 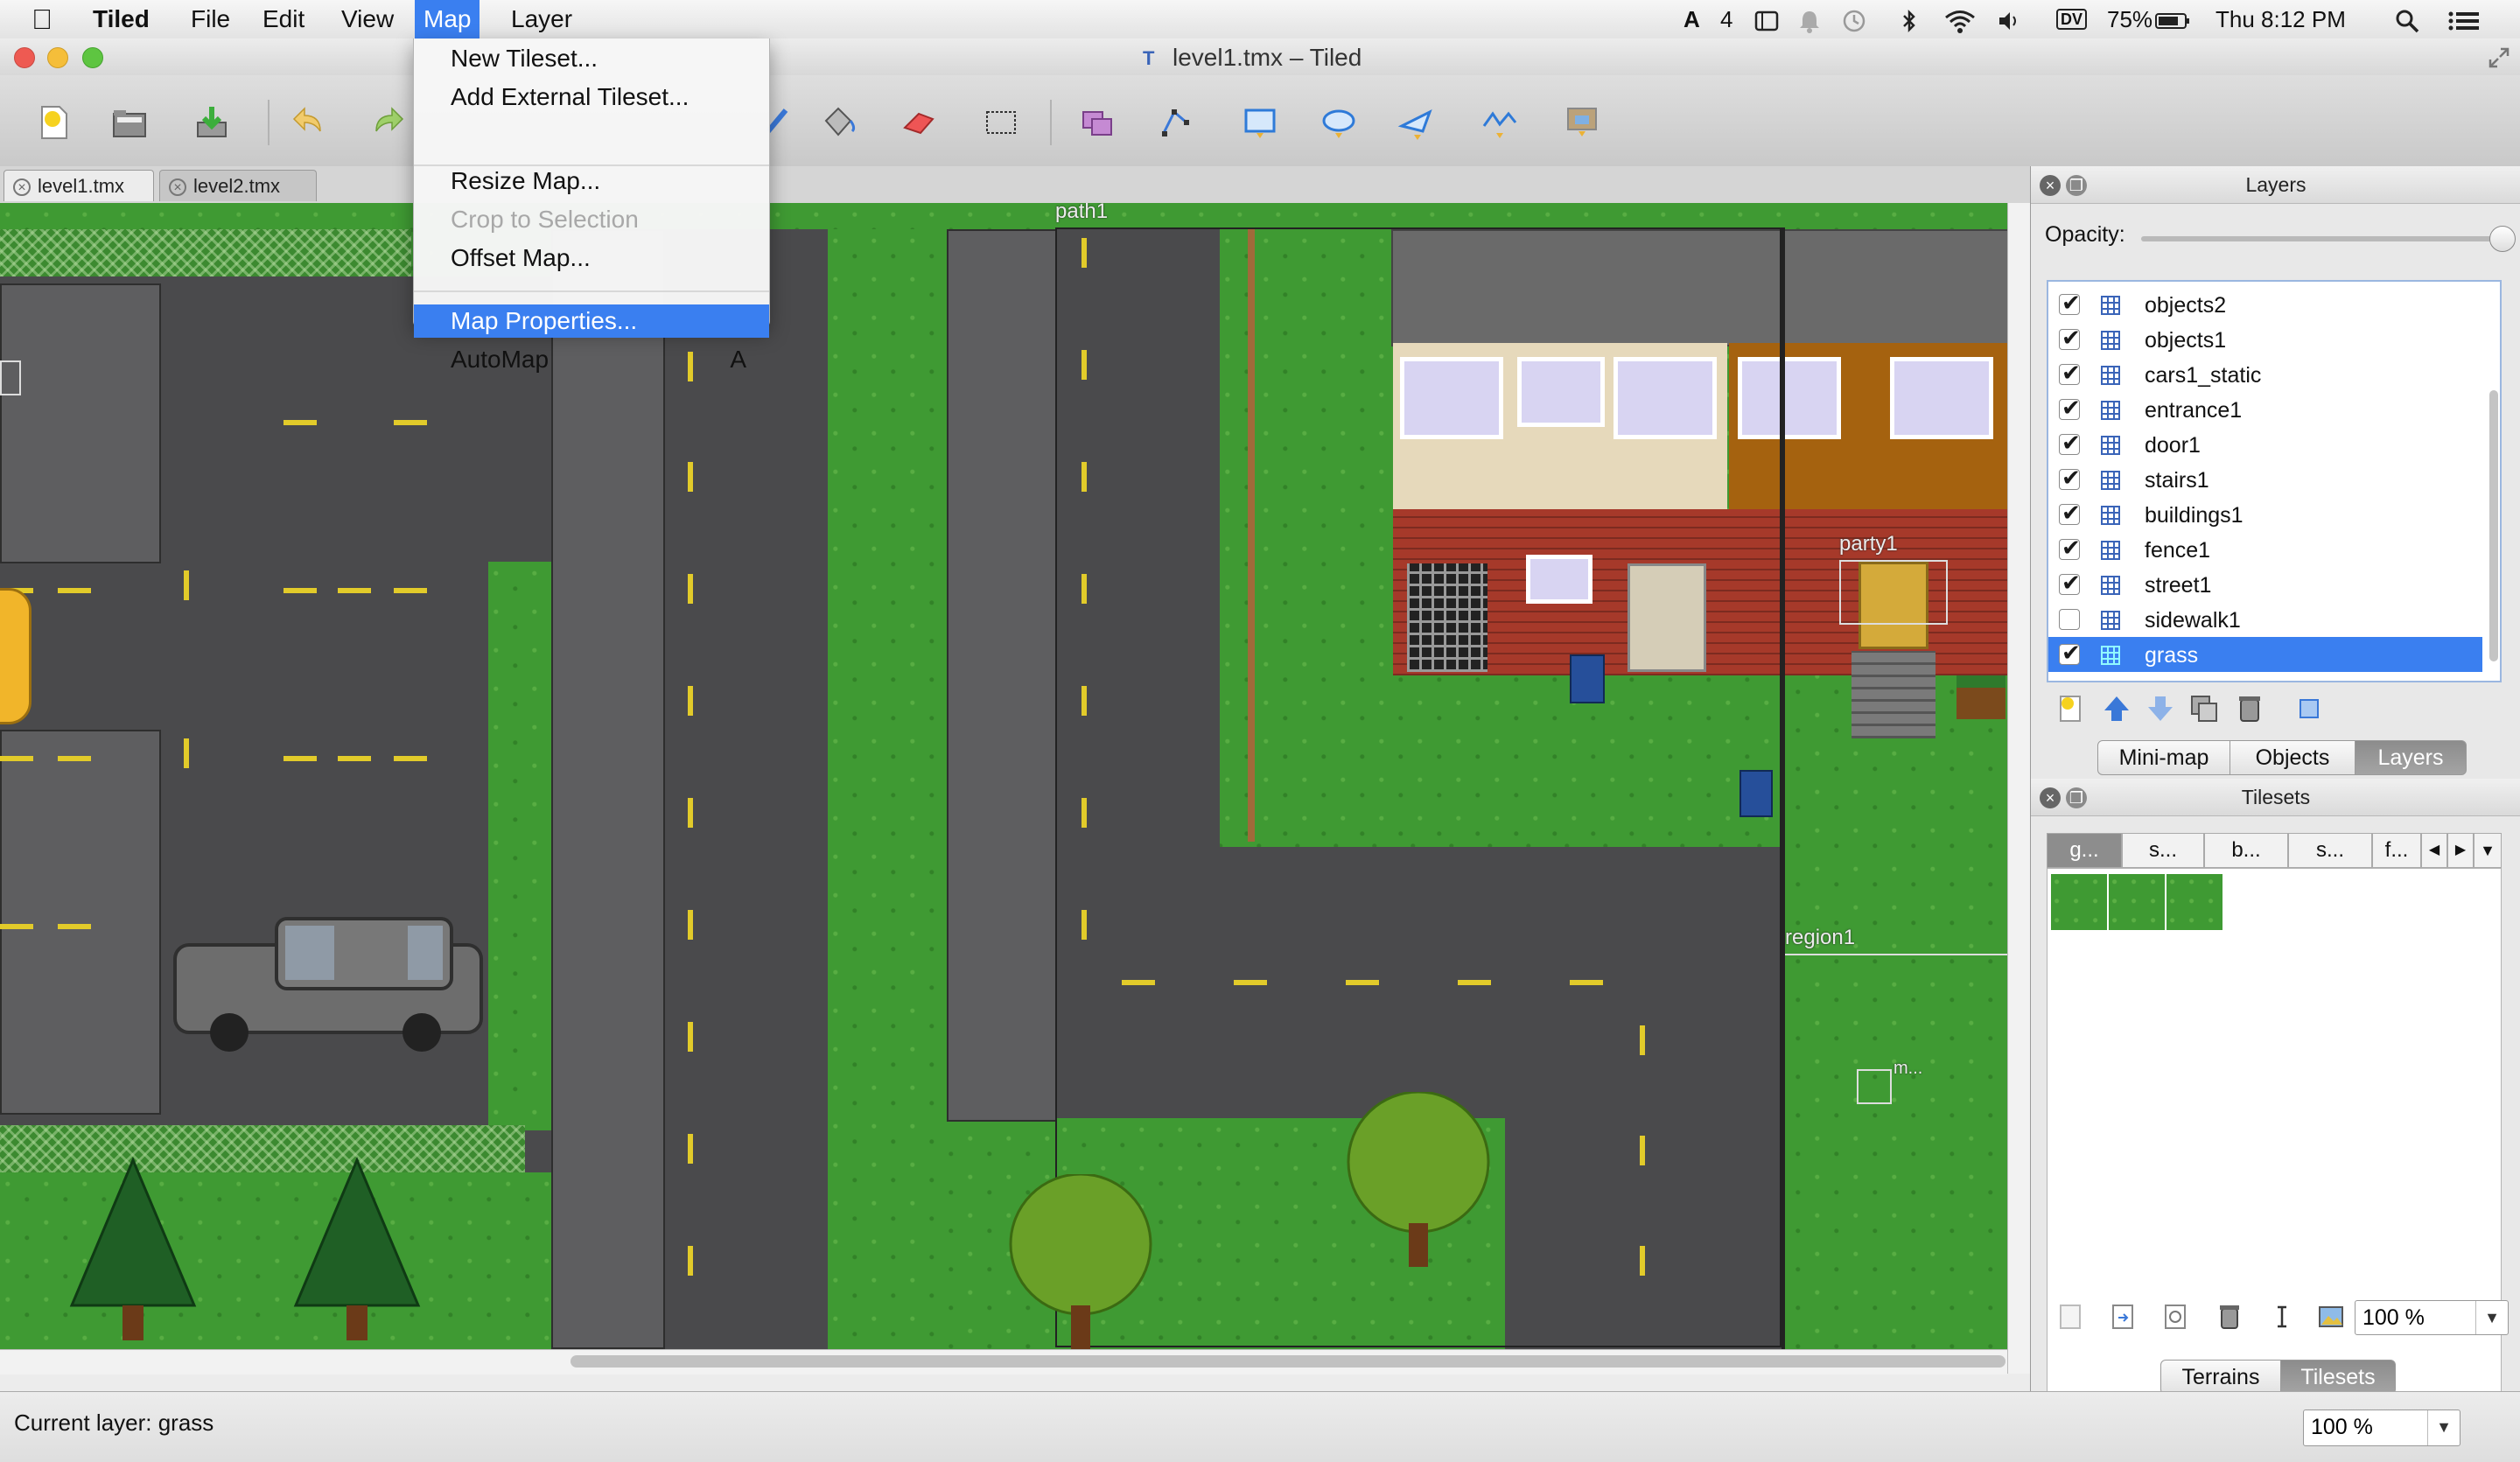 What do you see at coordinates (2265, 655) in the screenshot?
I see `layer-row-grass: grass` at bounding box center [2265, 655].